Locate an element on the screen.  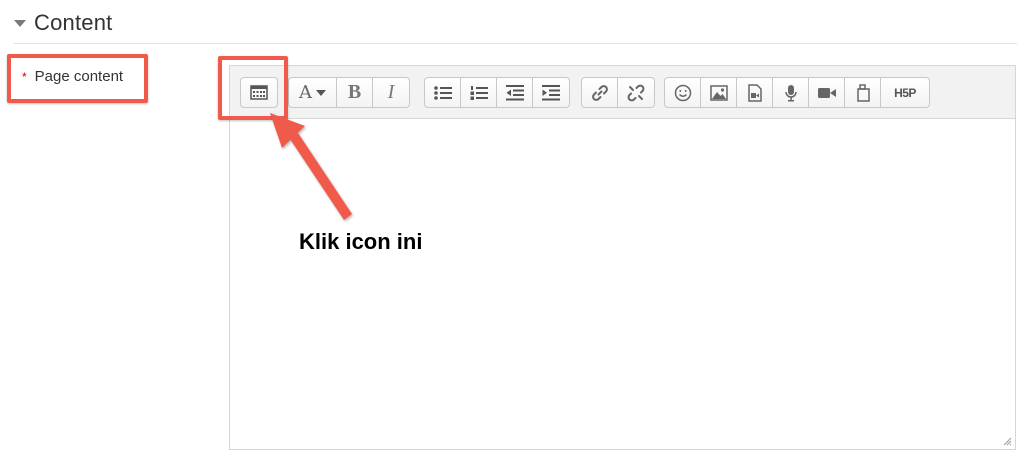
h5p-icon: H5P is located at coordinates (905, 92).